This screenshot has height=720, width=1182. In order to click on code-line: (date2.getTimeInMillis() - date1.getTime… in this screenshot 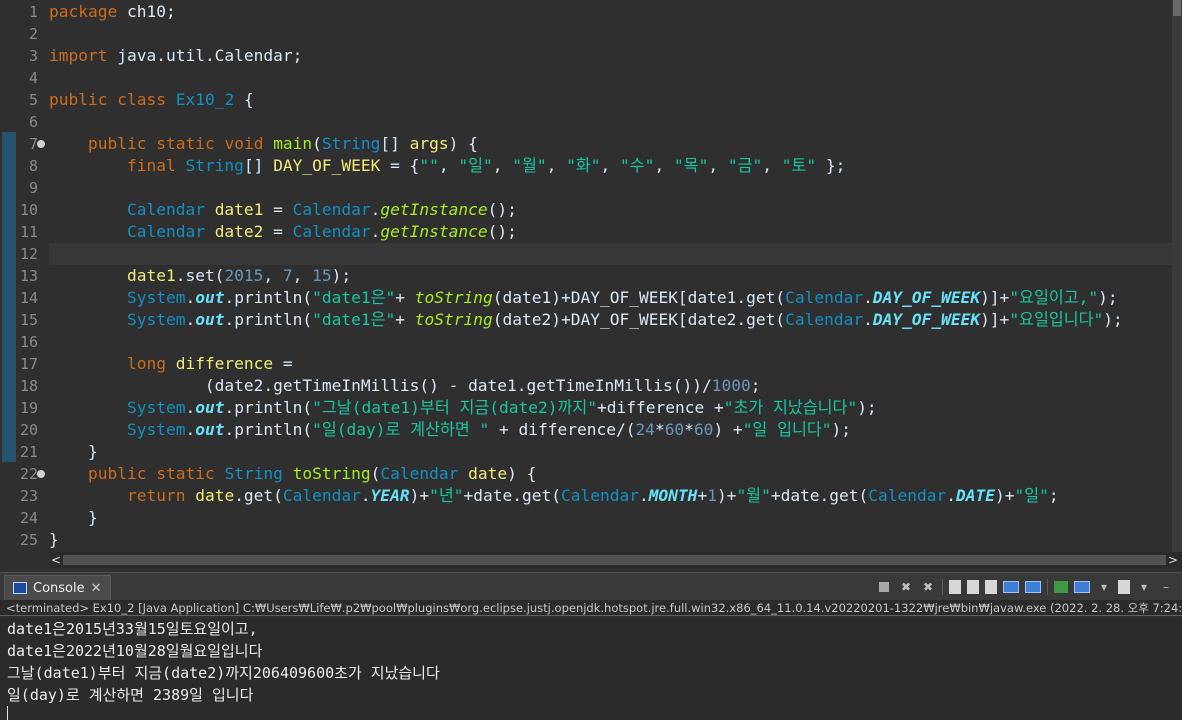, I will do `click(405, 386)`.